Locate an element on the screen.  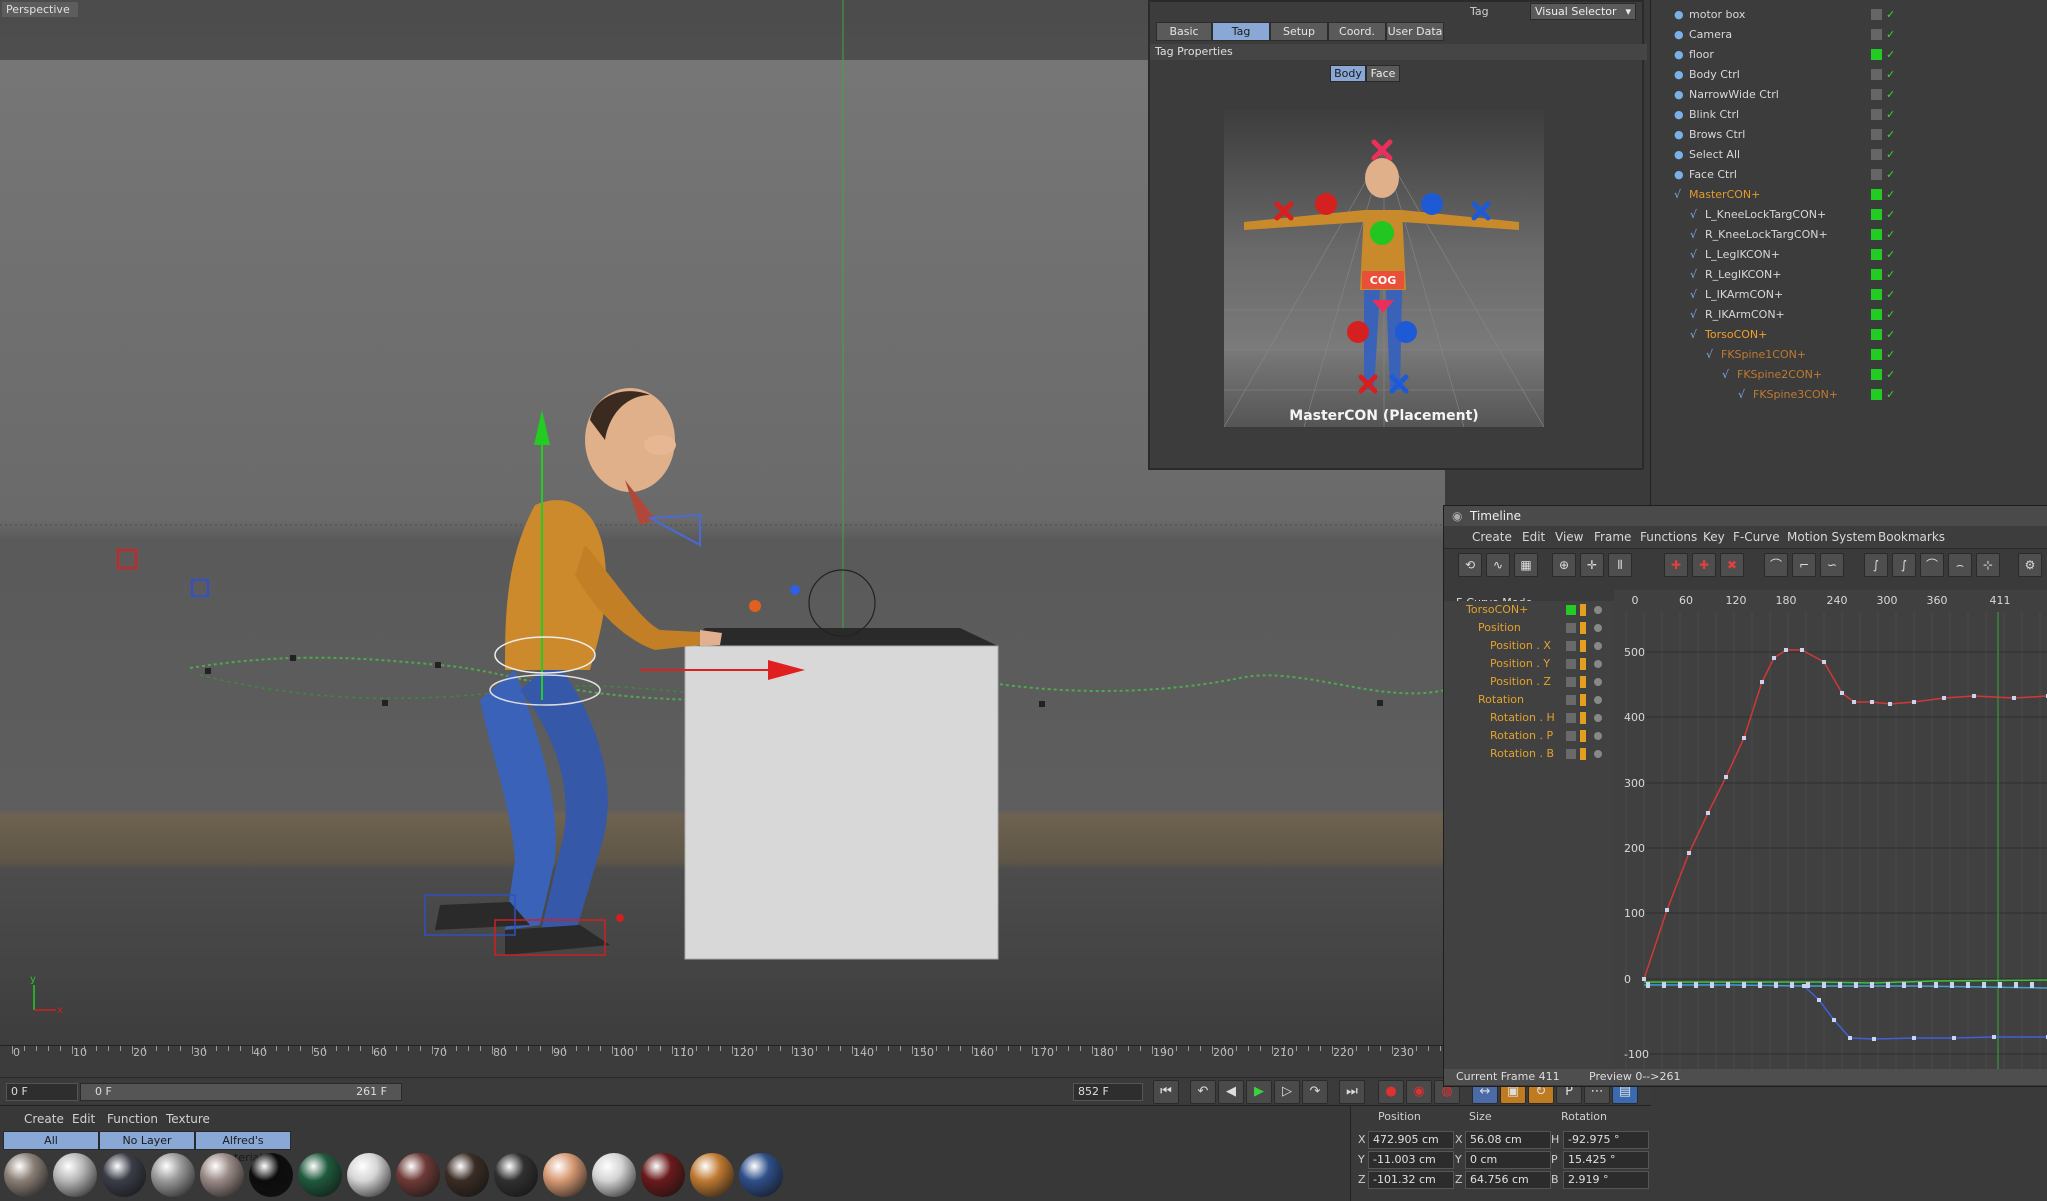
go-to-end-button: ⏭ is located at coordinates (1352, 1092).